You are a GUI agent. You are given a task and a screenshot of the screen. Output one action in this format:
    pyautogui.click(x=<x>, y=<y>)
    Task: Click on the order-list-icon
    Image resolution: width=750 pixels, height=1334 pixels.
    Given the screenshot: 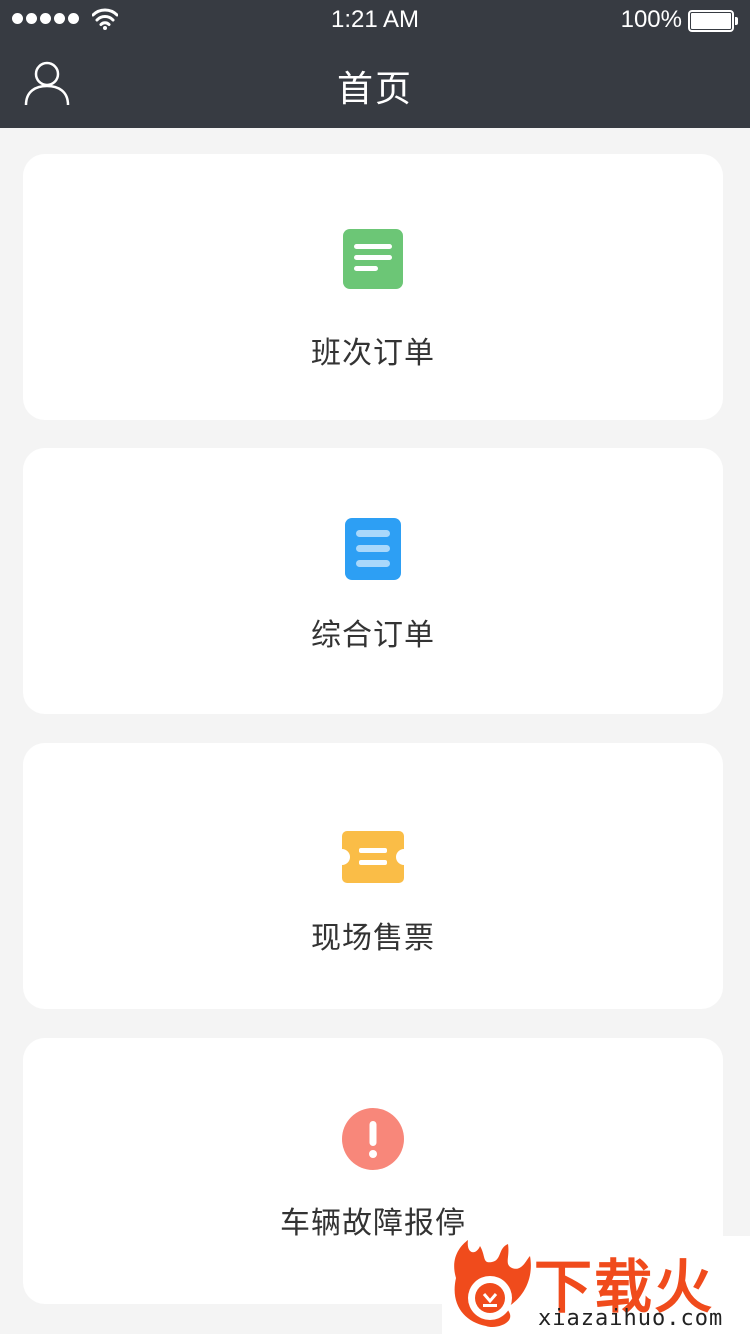 What is the action you would take?
    pyautogui.click(x=373, y=259)
    